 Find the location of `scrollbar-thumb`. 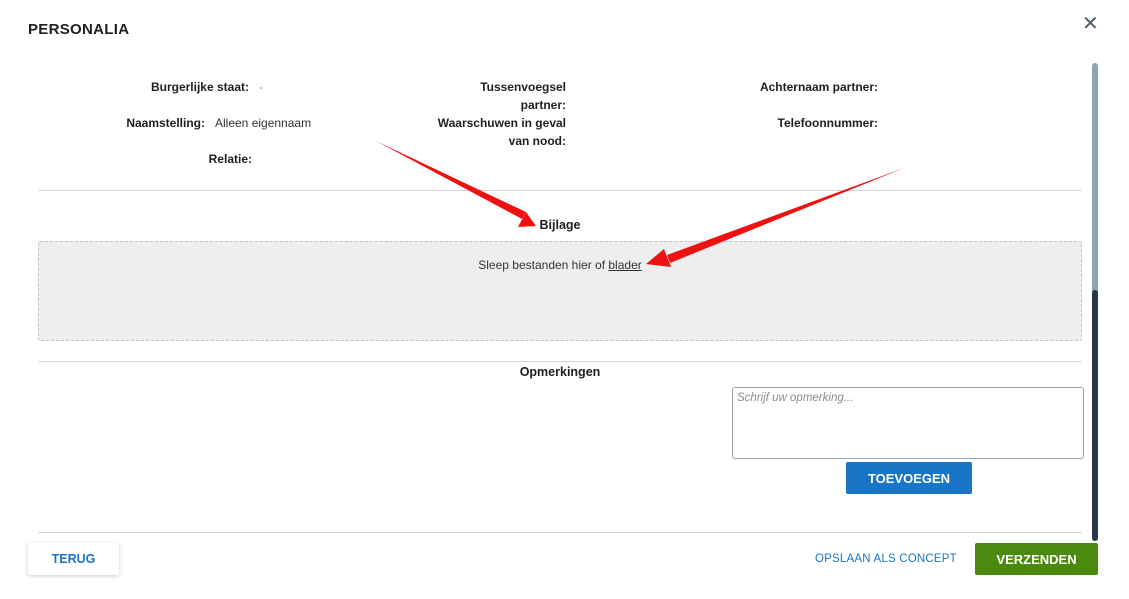

scrollbar-thumb is located at coordinates (1095, 415).